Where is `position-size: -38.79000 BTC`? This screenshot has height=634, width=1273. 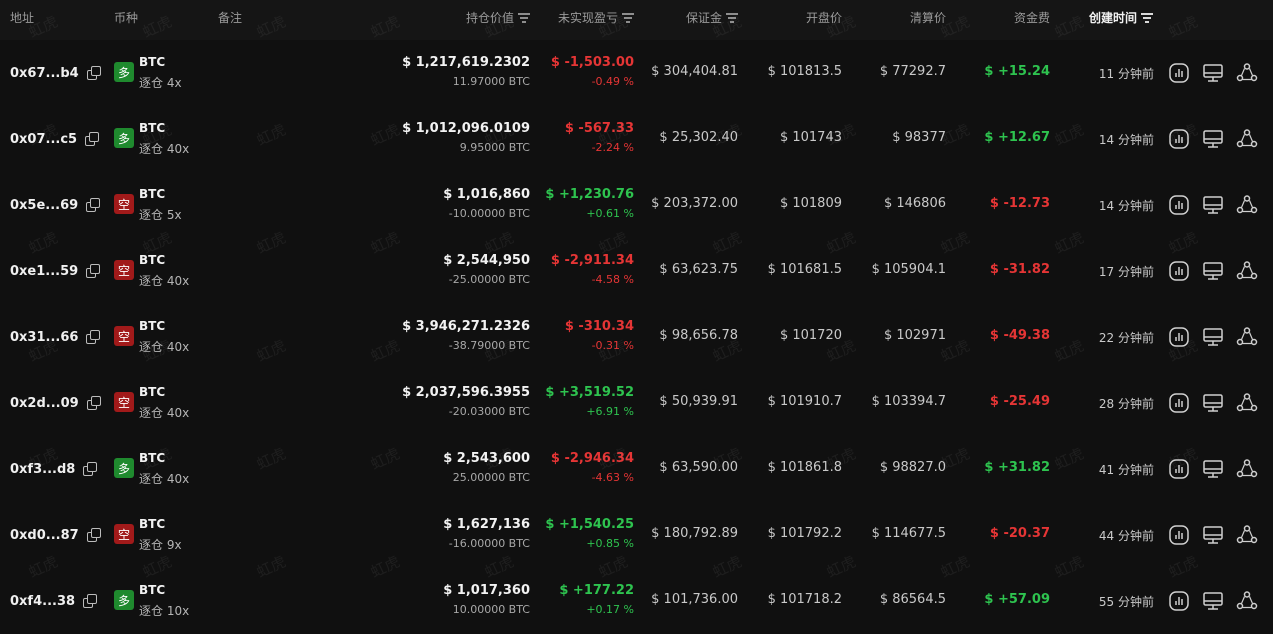 position-size: -38.79000 BTC is located at coordinates (489, 345).